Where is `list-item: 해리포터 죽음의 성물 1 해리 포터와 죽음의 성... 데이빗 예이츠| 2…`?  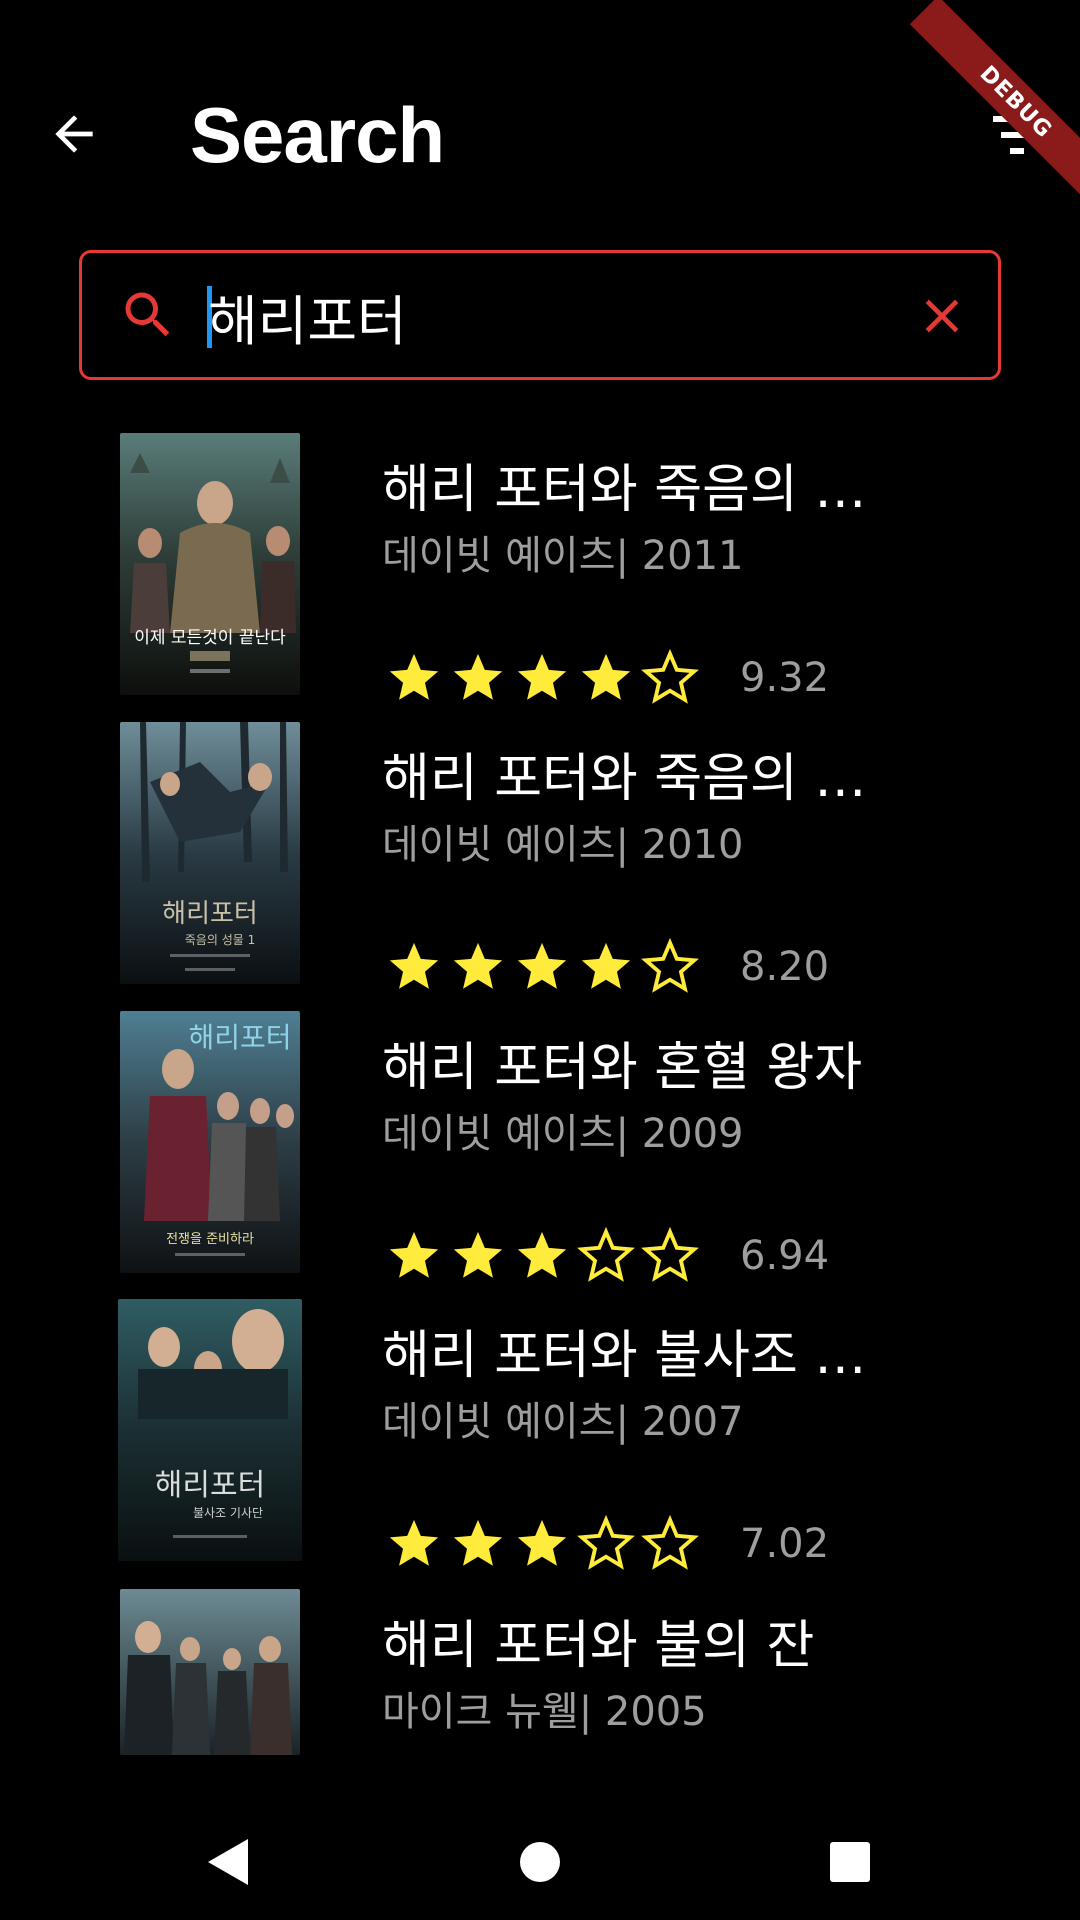
list-item: 해리포터 죽음의 성물 1 해리 포터와 죽음의 성... 데이빗 예이츠| 2… is located at coordinates (540, 861).